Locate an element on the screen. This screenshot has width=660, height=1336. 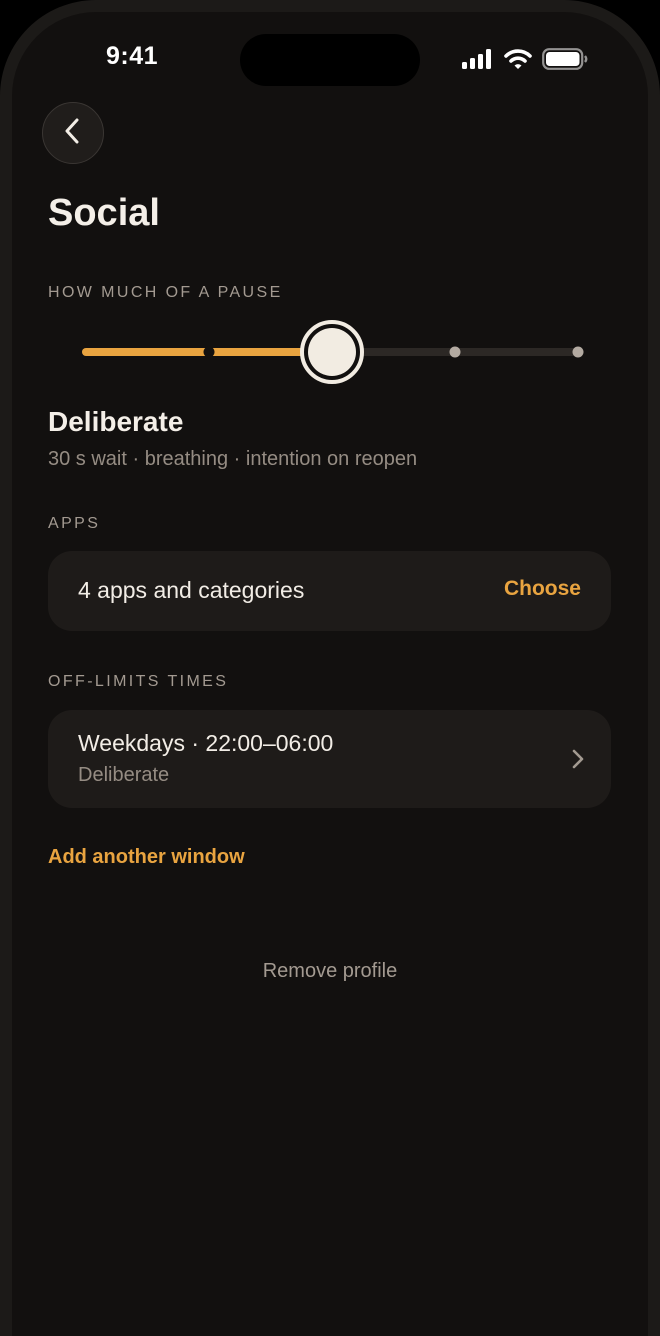
page-title: Social is located at coordinates (104, 213).